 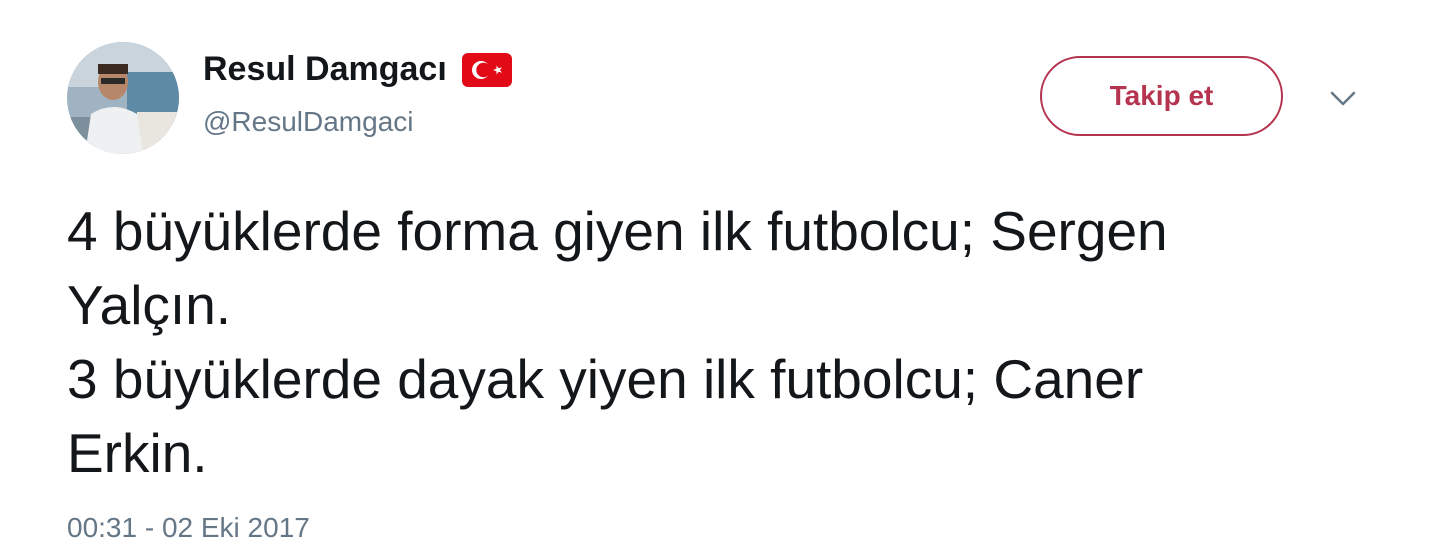 What do you see at coordinates (1343, 98) in the screenshot?
I see `chevron-down-icon` at bounding box center [1343, 98].